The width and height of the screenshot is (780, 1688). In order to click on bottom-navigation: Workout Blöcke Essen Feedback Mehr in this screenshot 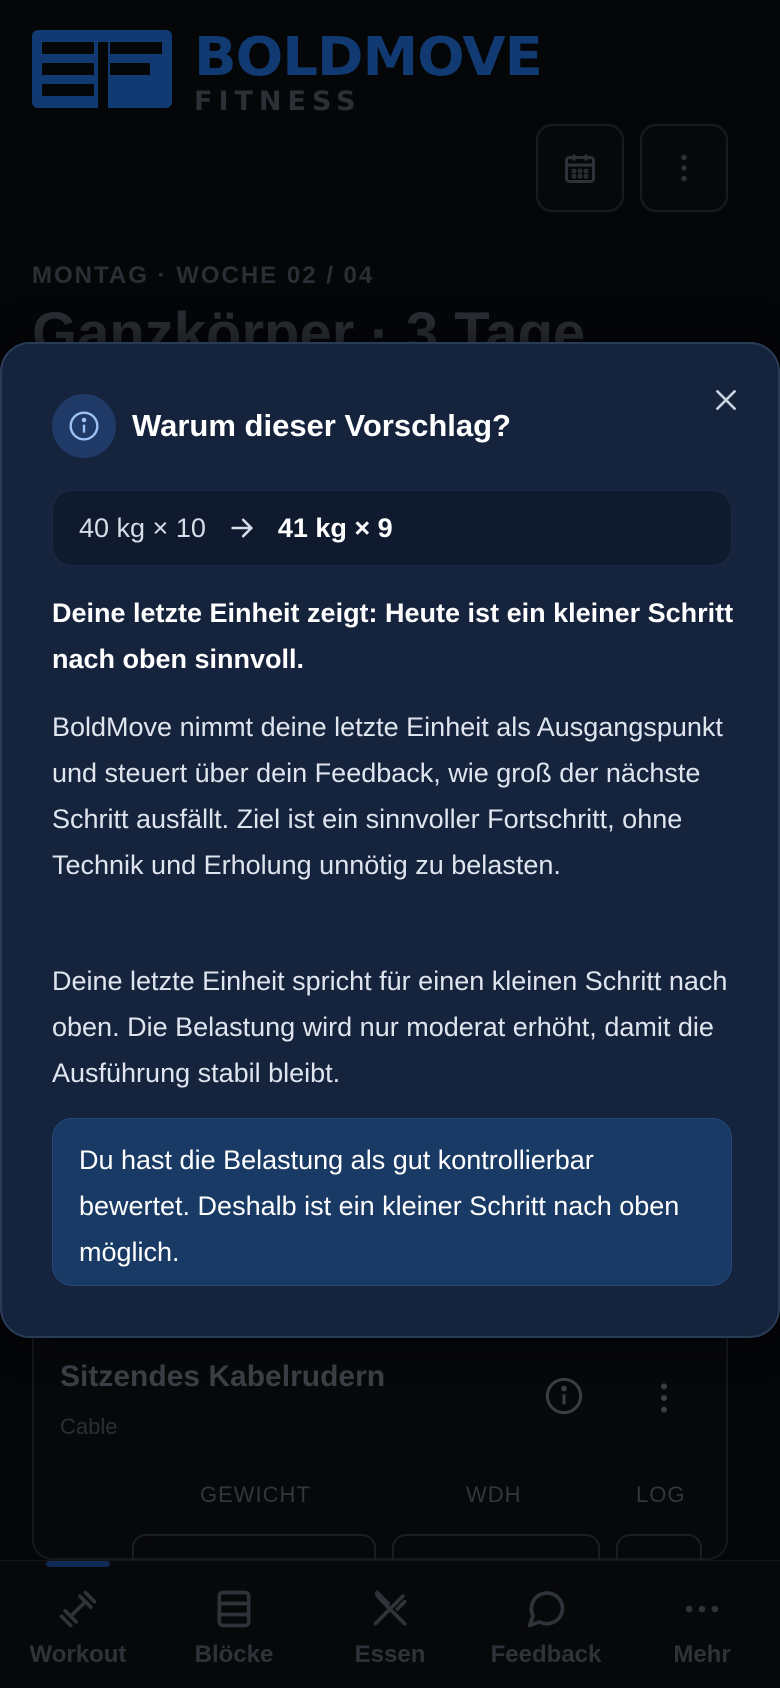, I will do `click(390, 1624)`.